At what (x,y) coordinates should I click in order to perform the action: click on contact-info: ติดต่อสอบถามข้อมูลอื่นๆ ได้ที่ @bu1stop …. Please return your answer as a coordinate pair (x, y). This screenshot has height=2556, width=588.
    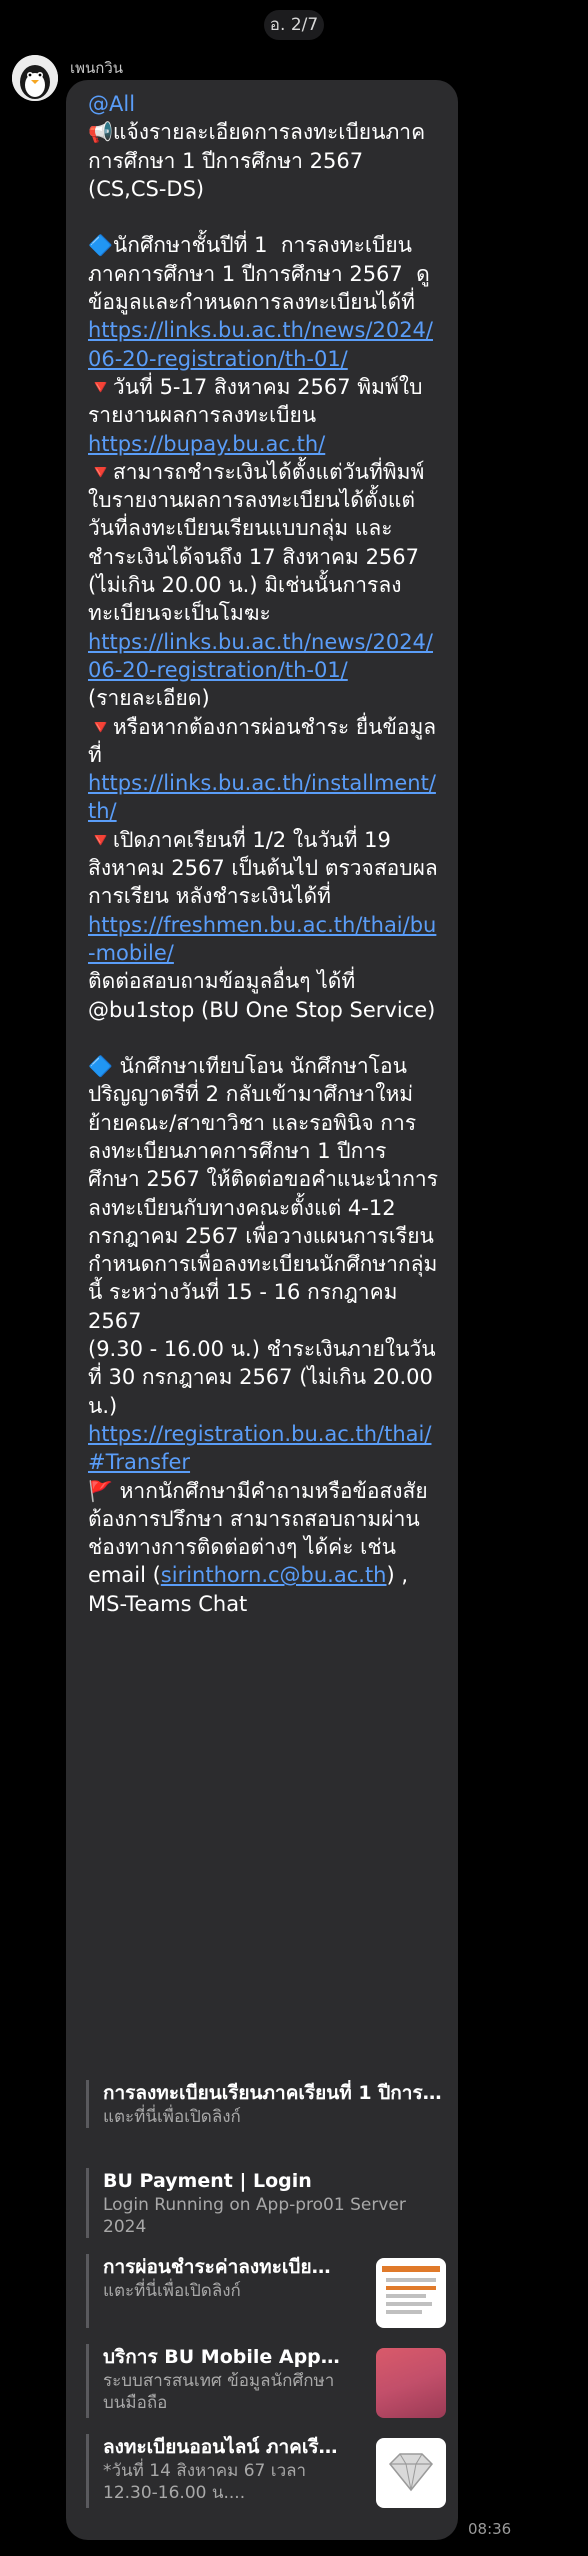
    Looking at the image, I should click on (262, 995).